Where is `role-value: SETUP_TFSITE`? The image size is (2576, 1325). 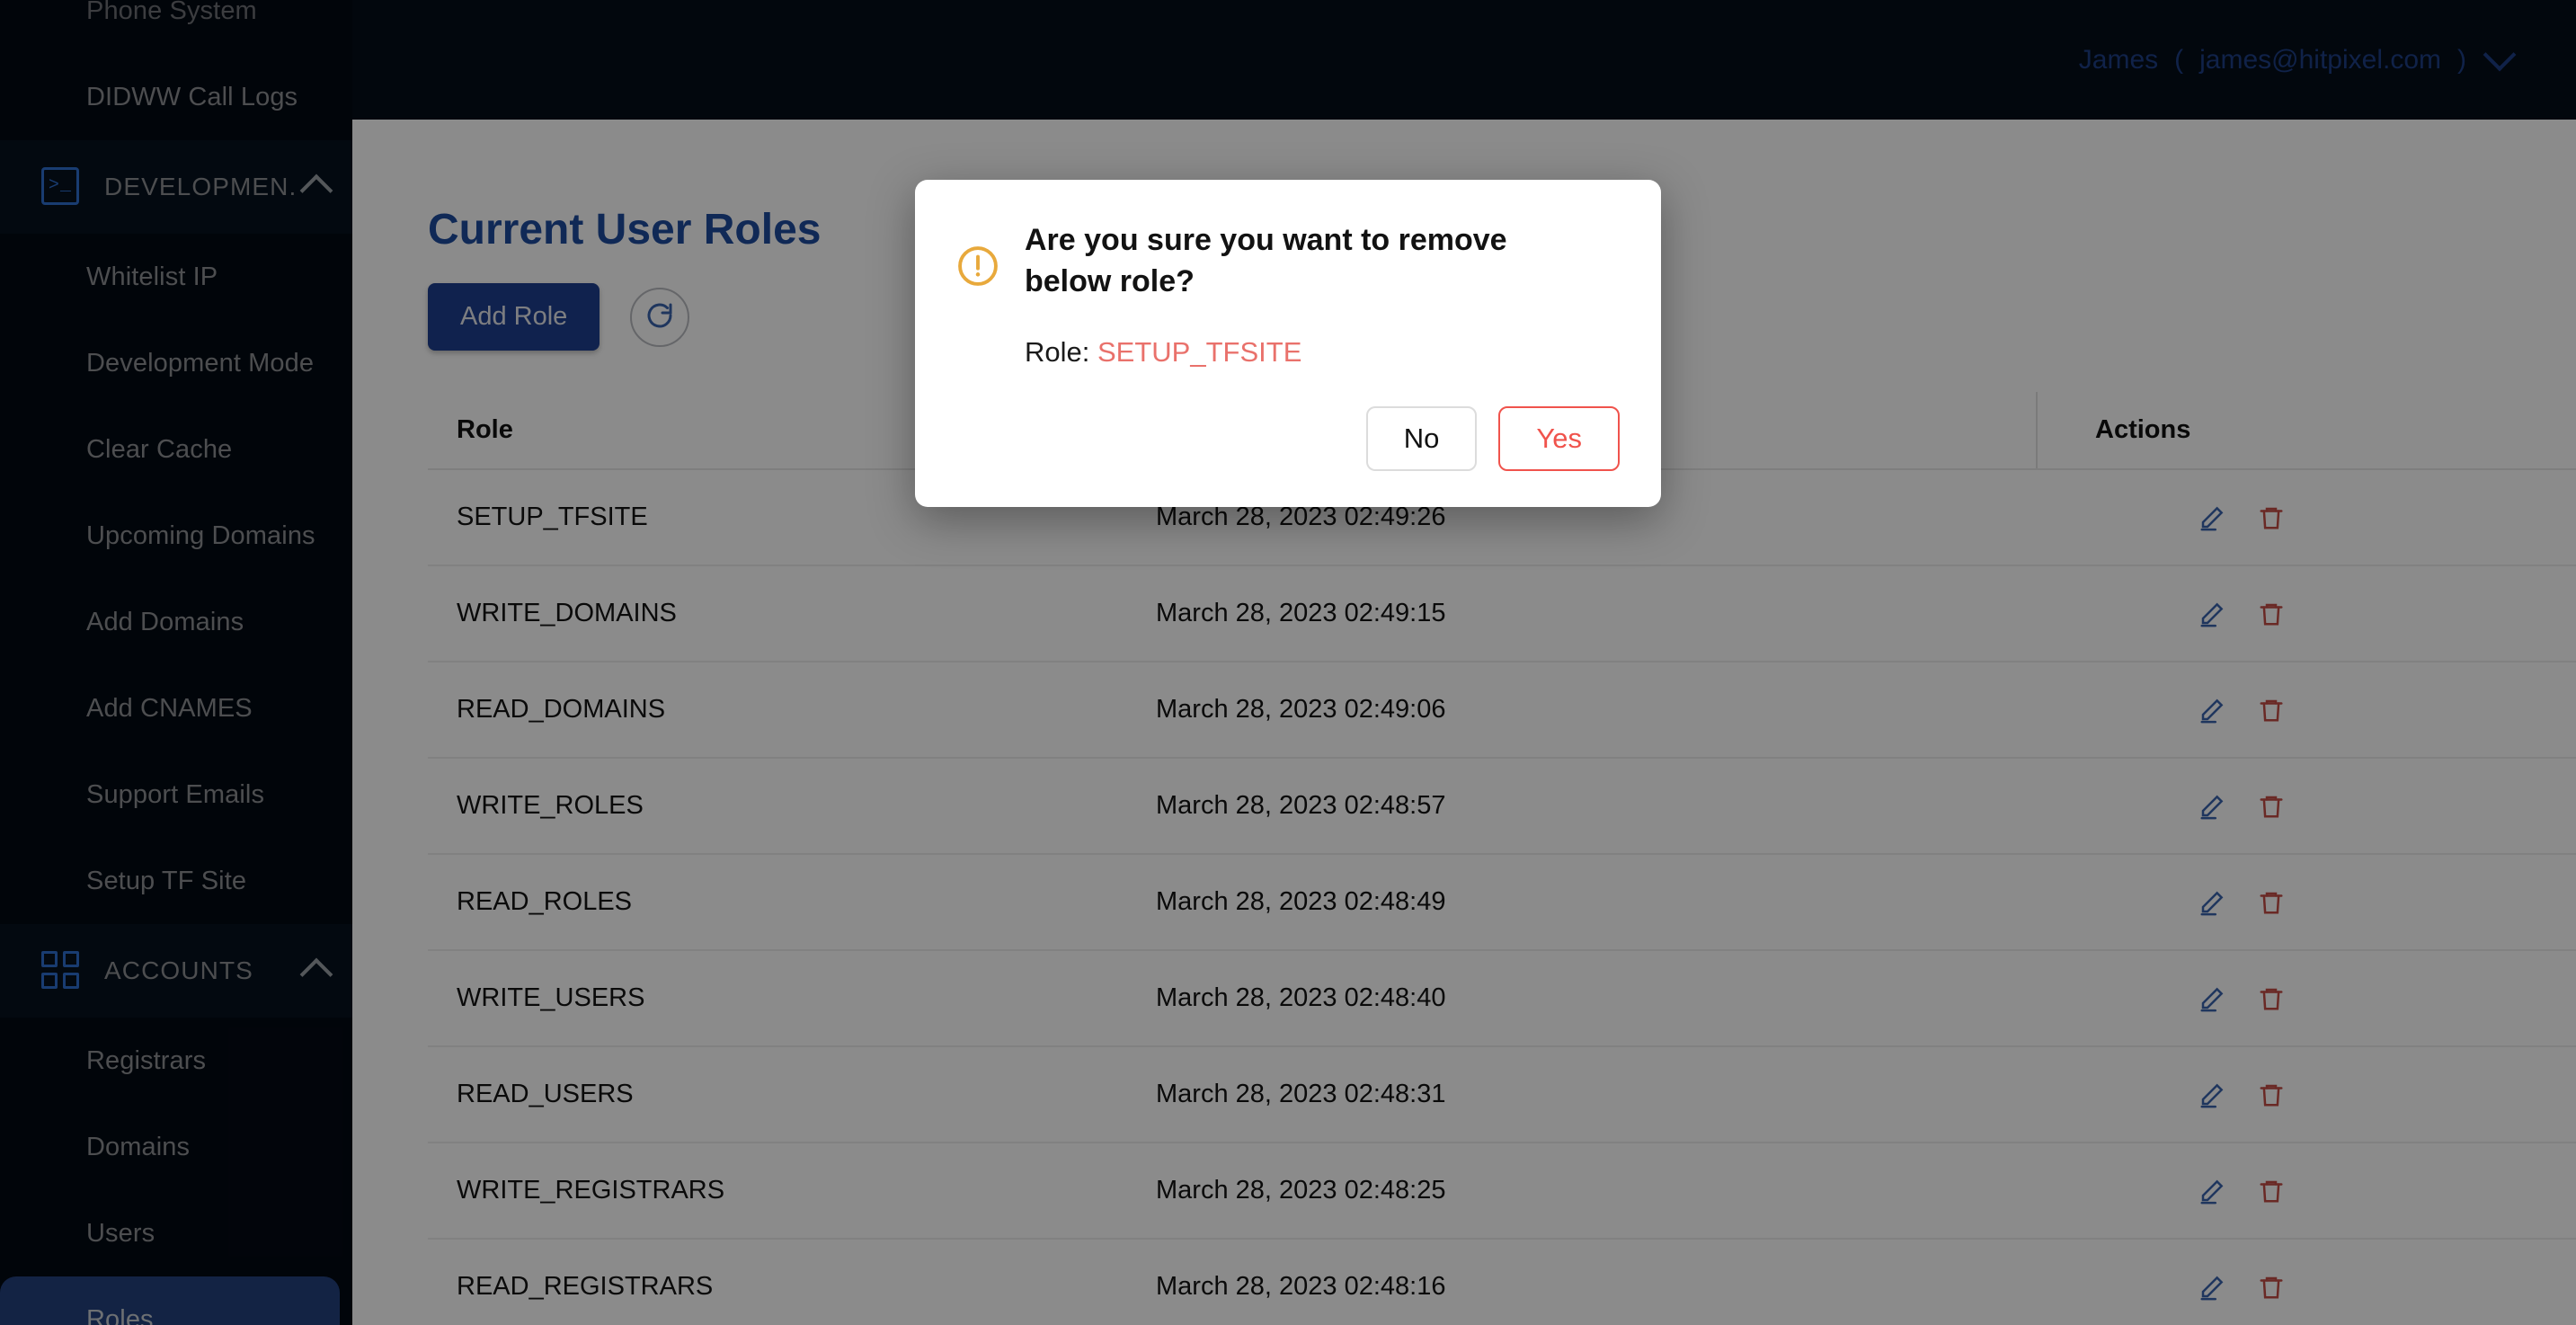 role-value: SETUP_TFSITE is located at coordinates (1199, 352).